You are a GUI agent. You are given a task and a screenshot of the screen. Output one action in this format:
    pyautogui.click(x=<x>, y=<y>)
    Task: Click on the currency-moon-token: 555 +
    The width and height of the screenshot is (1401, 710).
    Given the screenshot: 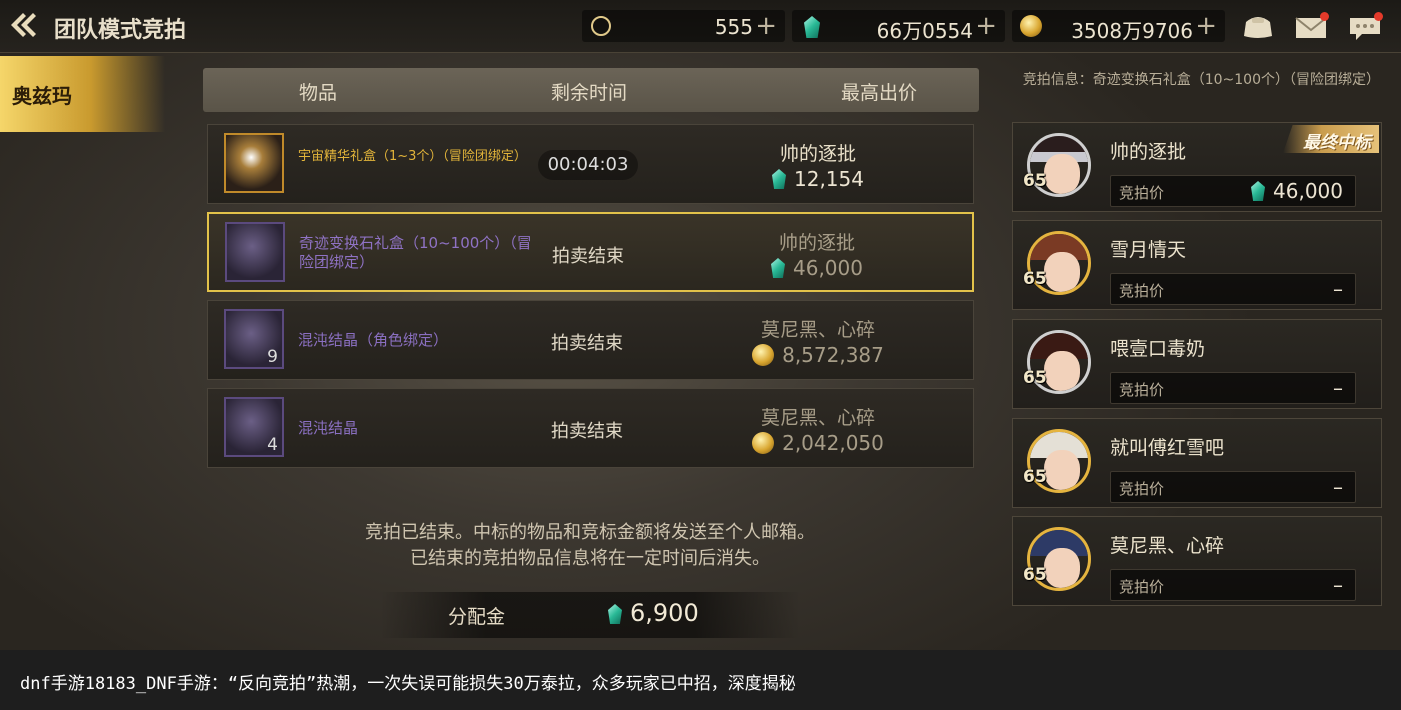 What is the action you would take?
    pyautogui.click(x=683, y=26)
    